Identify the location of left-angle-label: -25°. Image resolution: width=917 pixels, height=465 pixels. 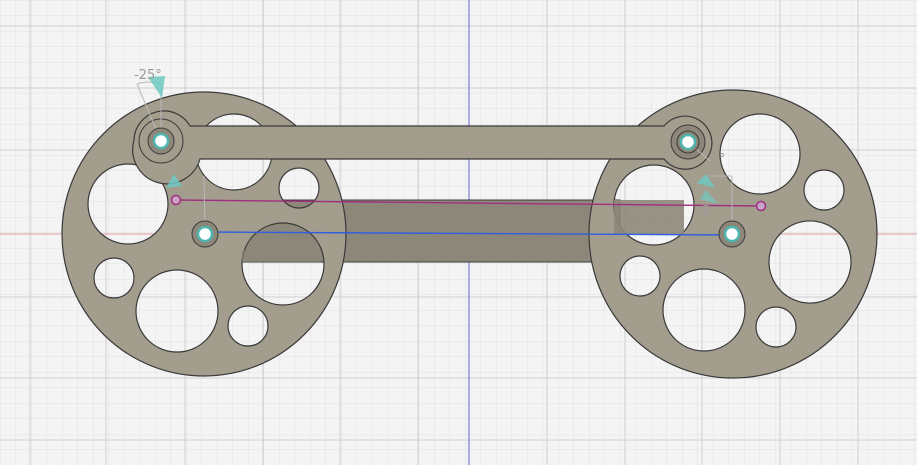
(148, 75).